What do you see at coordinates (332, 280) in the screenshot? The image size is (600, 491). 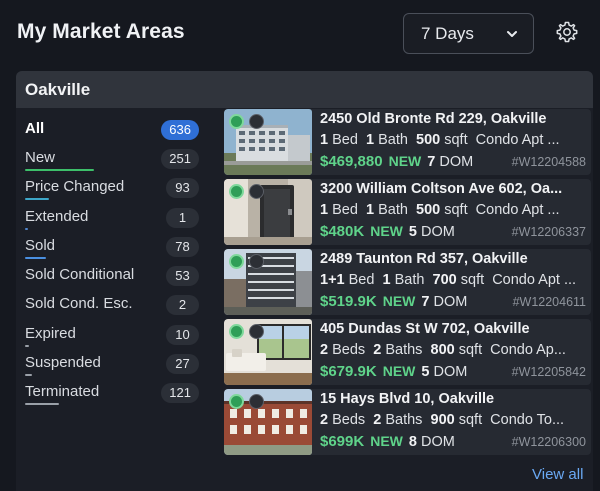 I see `beds-count: 1+1` at bounding box center [332, 280].